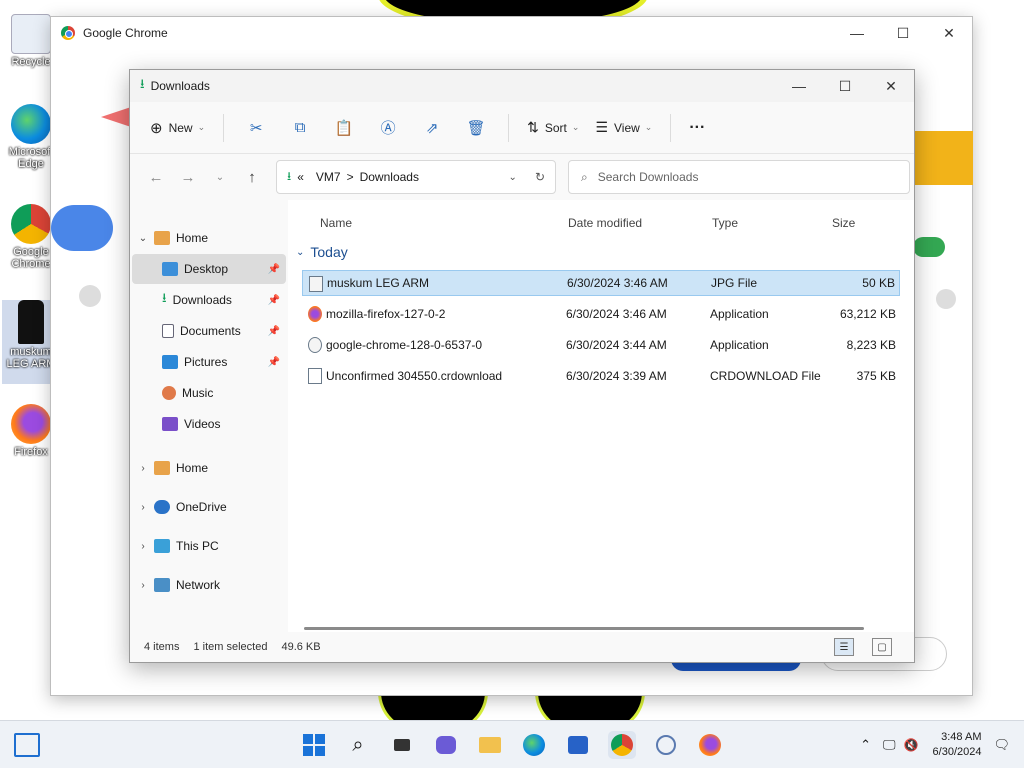 The width and height of the screenshot is (1024, 768). What do you see at coordinates (666, 745) in the screenshot?
I see `installer-icon` at bounding box center [666, 745].